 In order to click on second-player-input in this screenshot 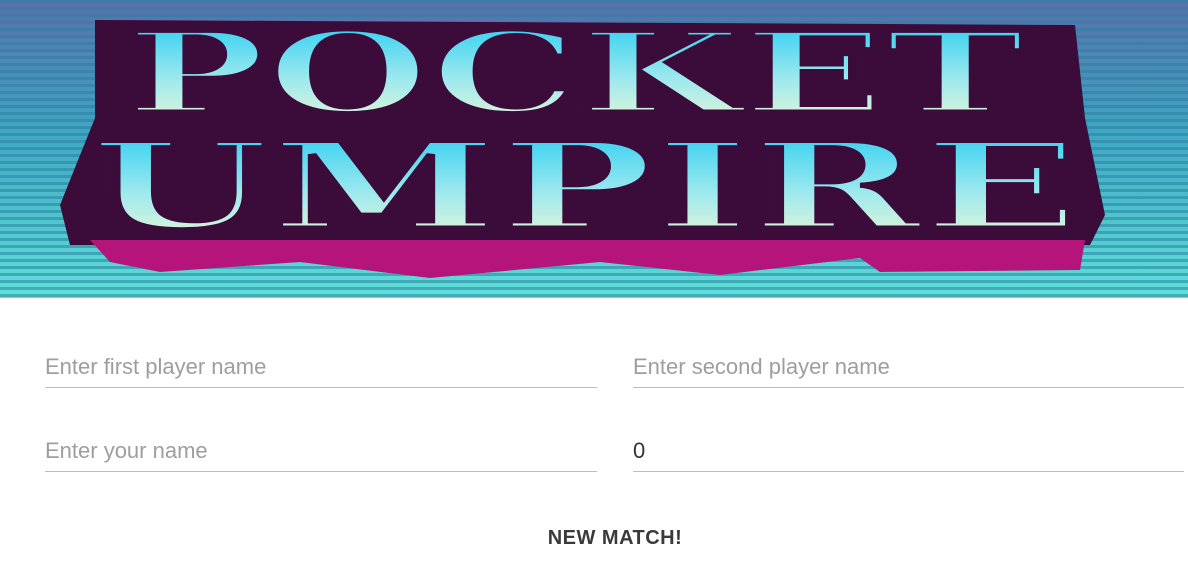, I will do `click(908, 367)`.